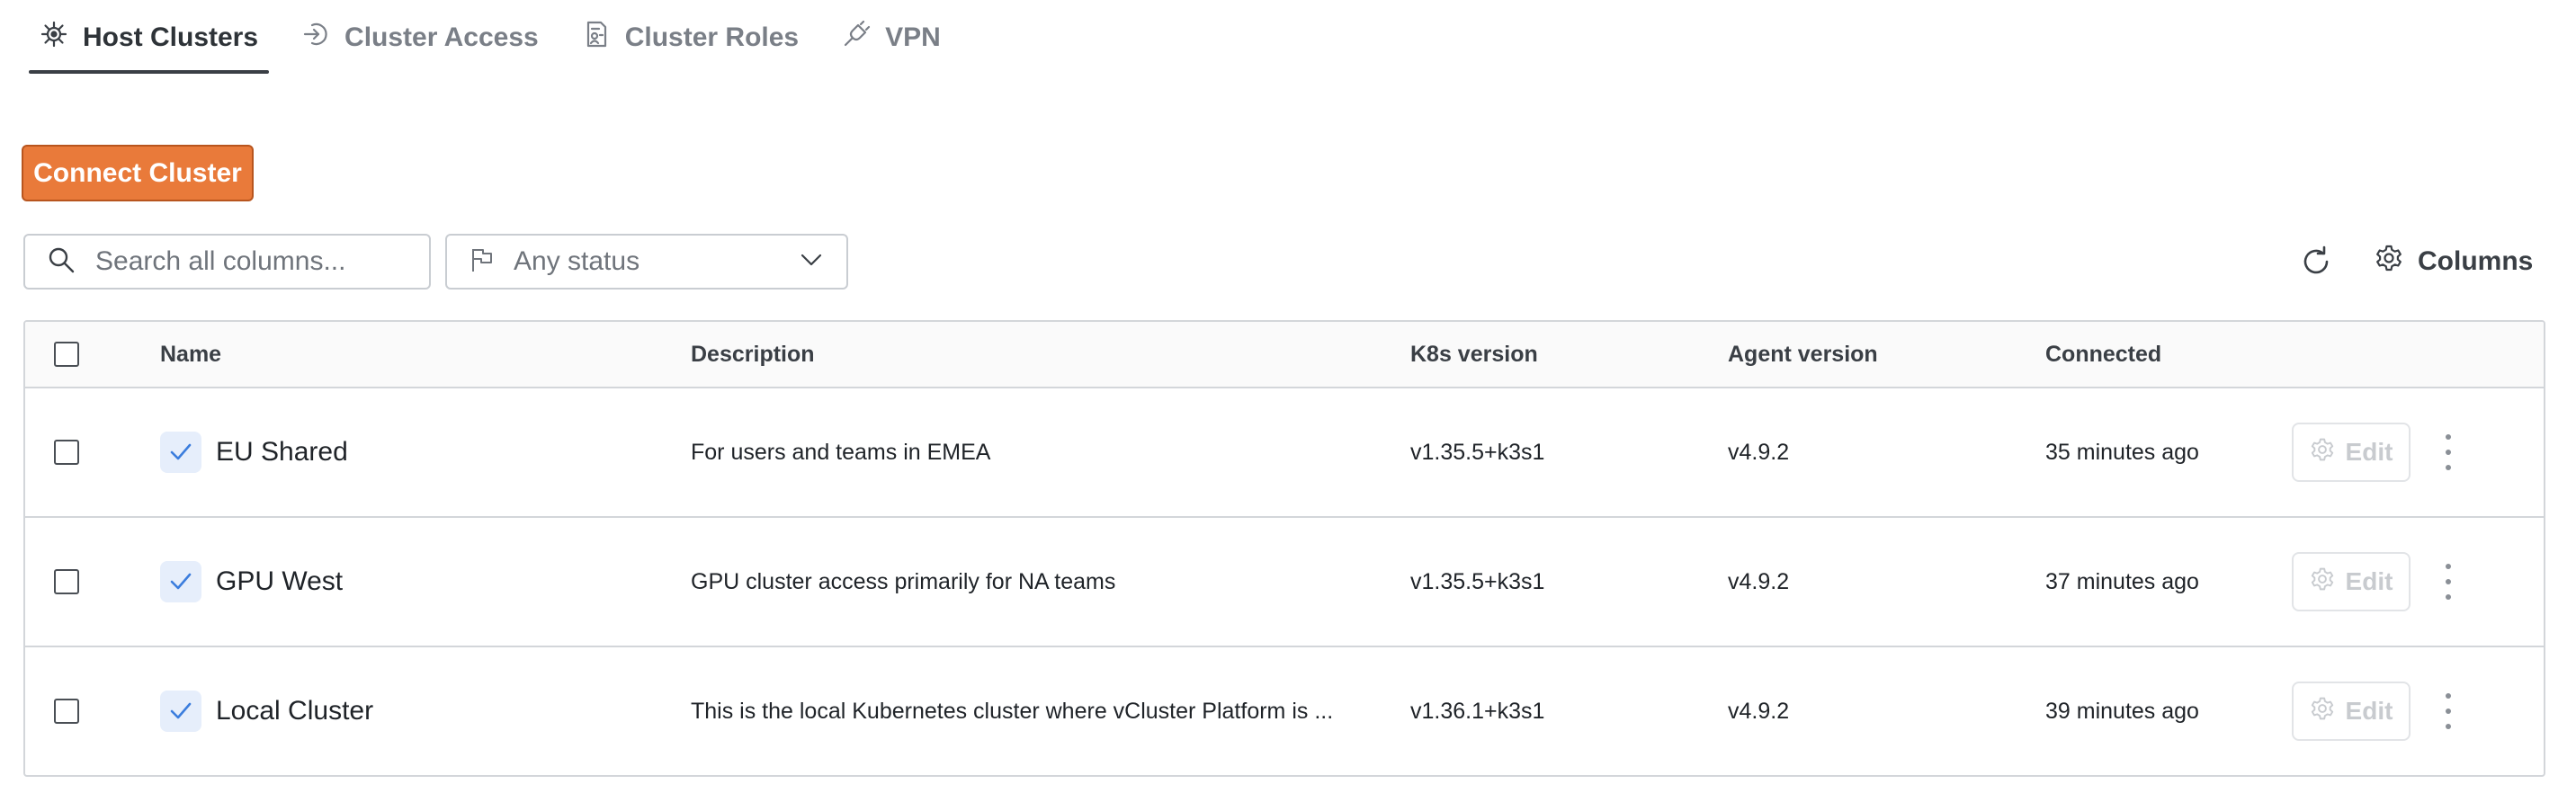 This screenshot has width=2576, height=811. Describe the element at coordinates (279, 581) in the screenshot. I see `cluster-name-link: GPU West` at that location.